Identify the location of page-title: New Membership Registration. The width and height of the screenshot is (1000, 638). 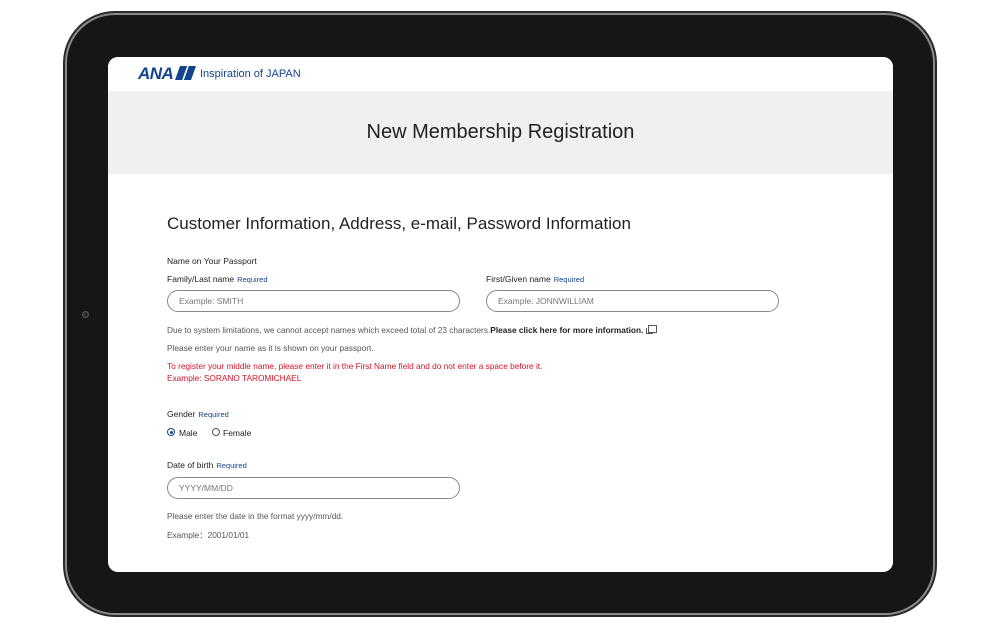
(500, 132).